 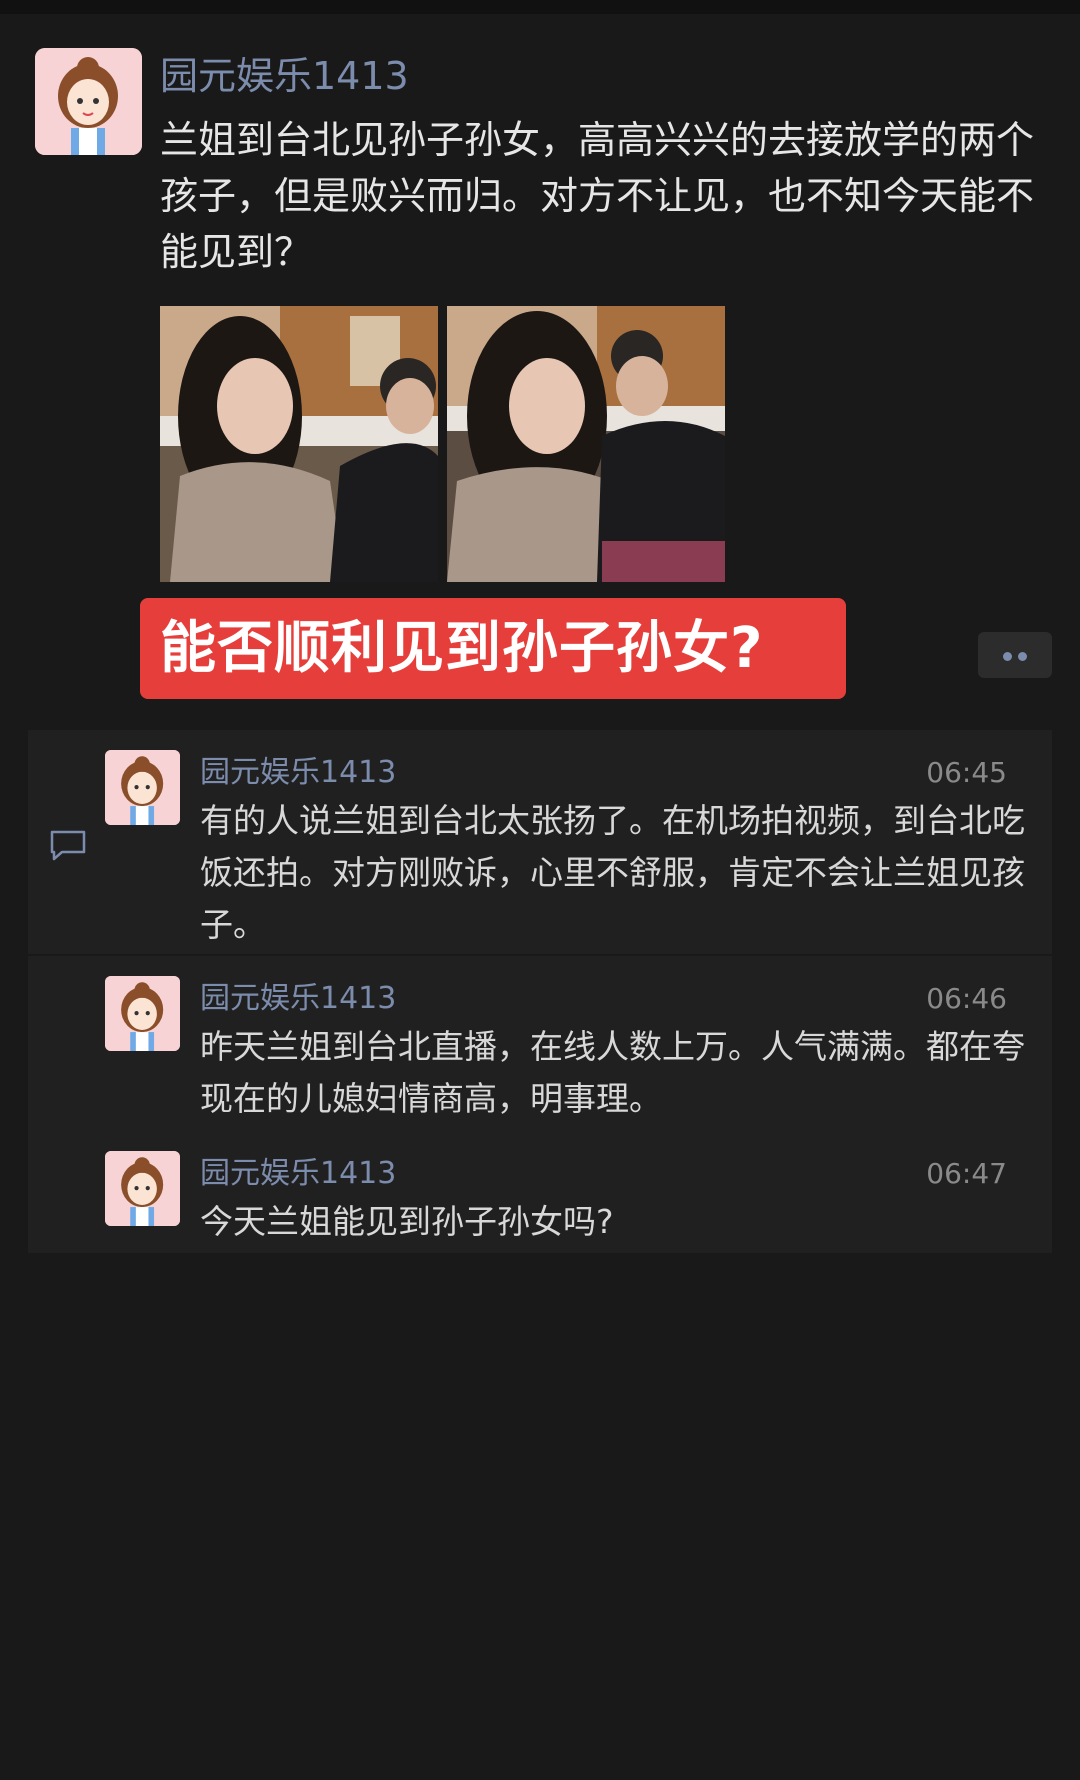 What do you see at coordinates (966, 772) in the screenshot?
I see `comment-time: 06:45` at bounding box center [966, 772].